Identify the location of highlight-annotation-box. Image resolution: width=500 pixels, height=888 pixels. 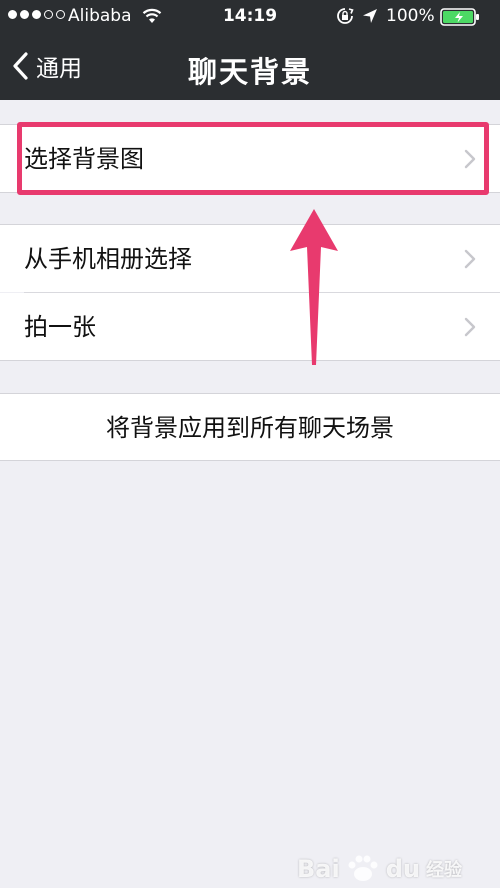
(253, 158).